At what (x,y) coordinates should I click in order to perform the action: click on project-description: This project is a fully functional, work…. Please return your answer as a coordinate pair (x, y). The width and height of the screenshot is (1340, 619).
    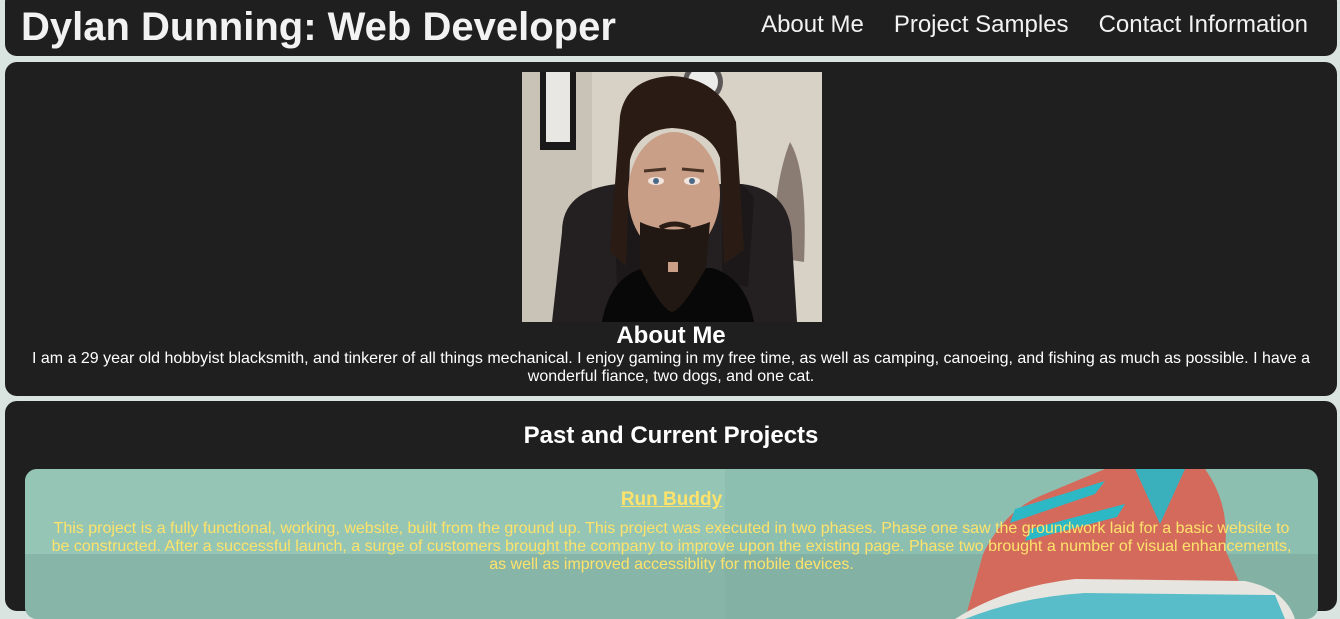
    Looking at the image, I should click on (671, 546).